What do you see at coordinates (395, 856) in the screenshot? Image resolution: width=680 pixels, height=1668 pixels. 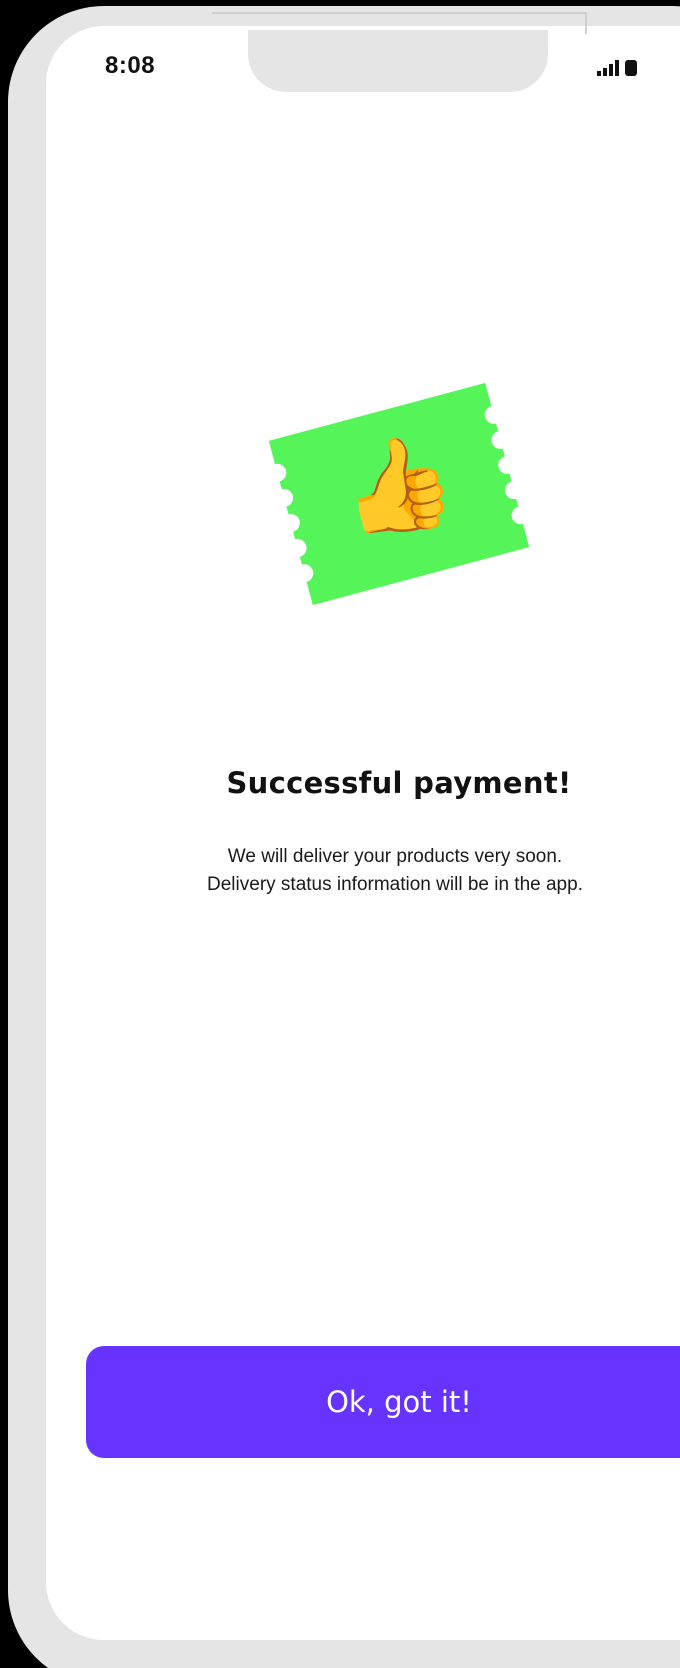 I see `success-message-line-1: We will deliver your products very soon.` at bounding box center [395, 856].